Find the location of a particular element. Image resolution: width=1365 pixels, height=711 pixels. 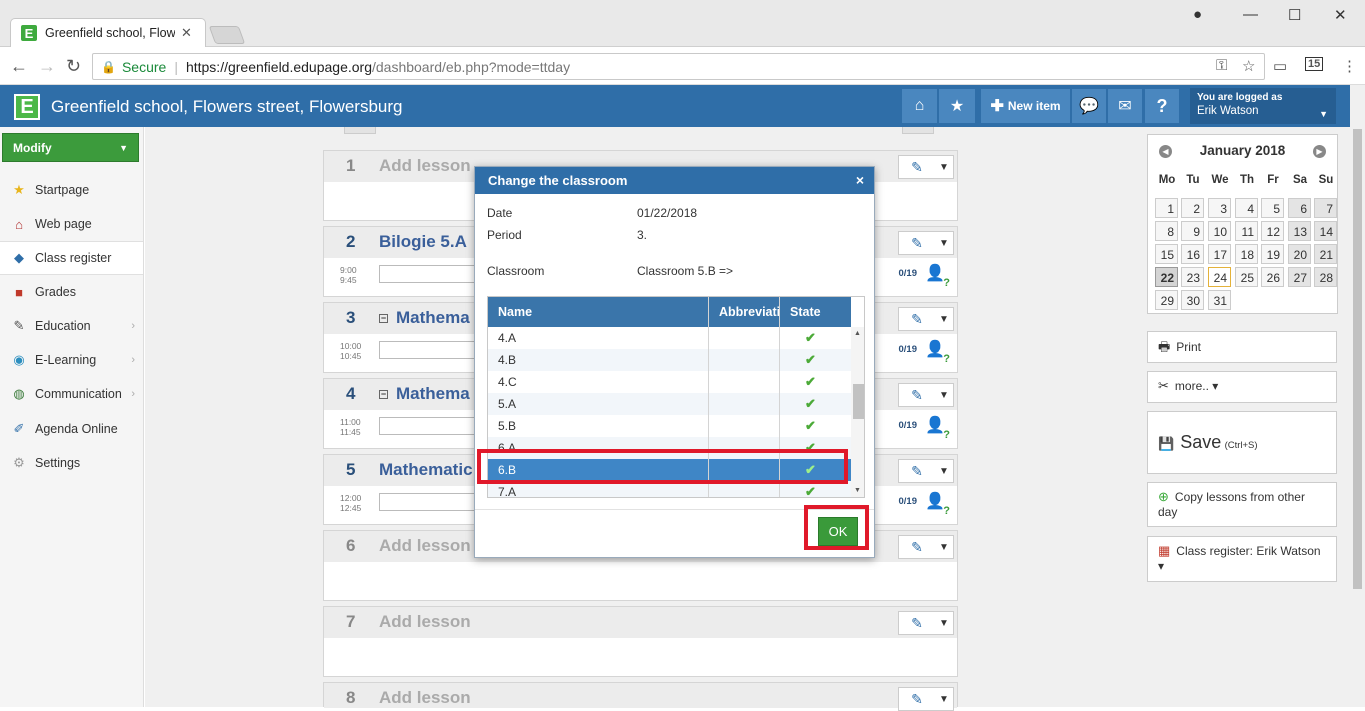

lesson-title: Mathematic is located at coordinates (426, 470).